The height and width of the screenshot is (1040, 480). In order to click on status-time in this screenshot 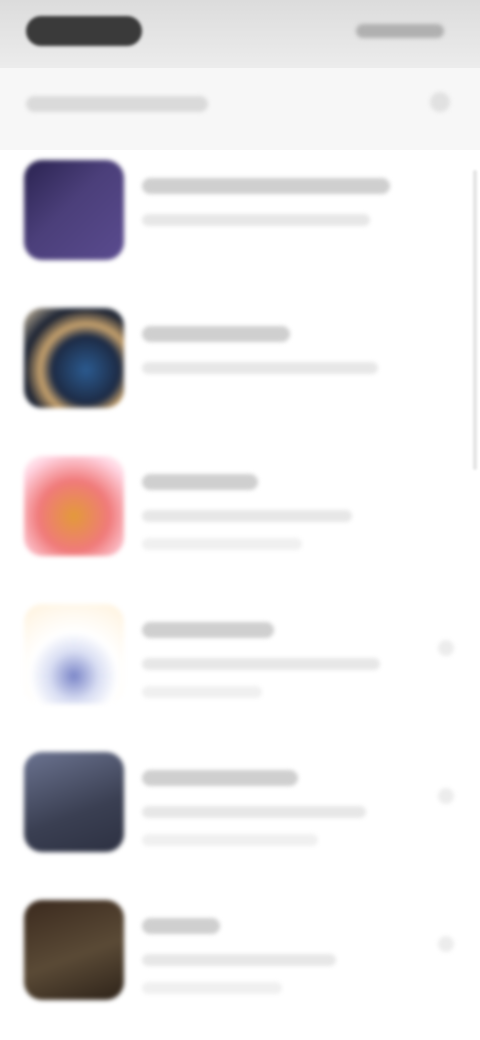, I will do `click(84, 31)`.